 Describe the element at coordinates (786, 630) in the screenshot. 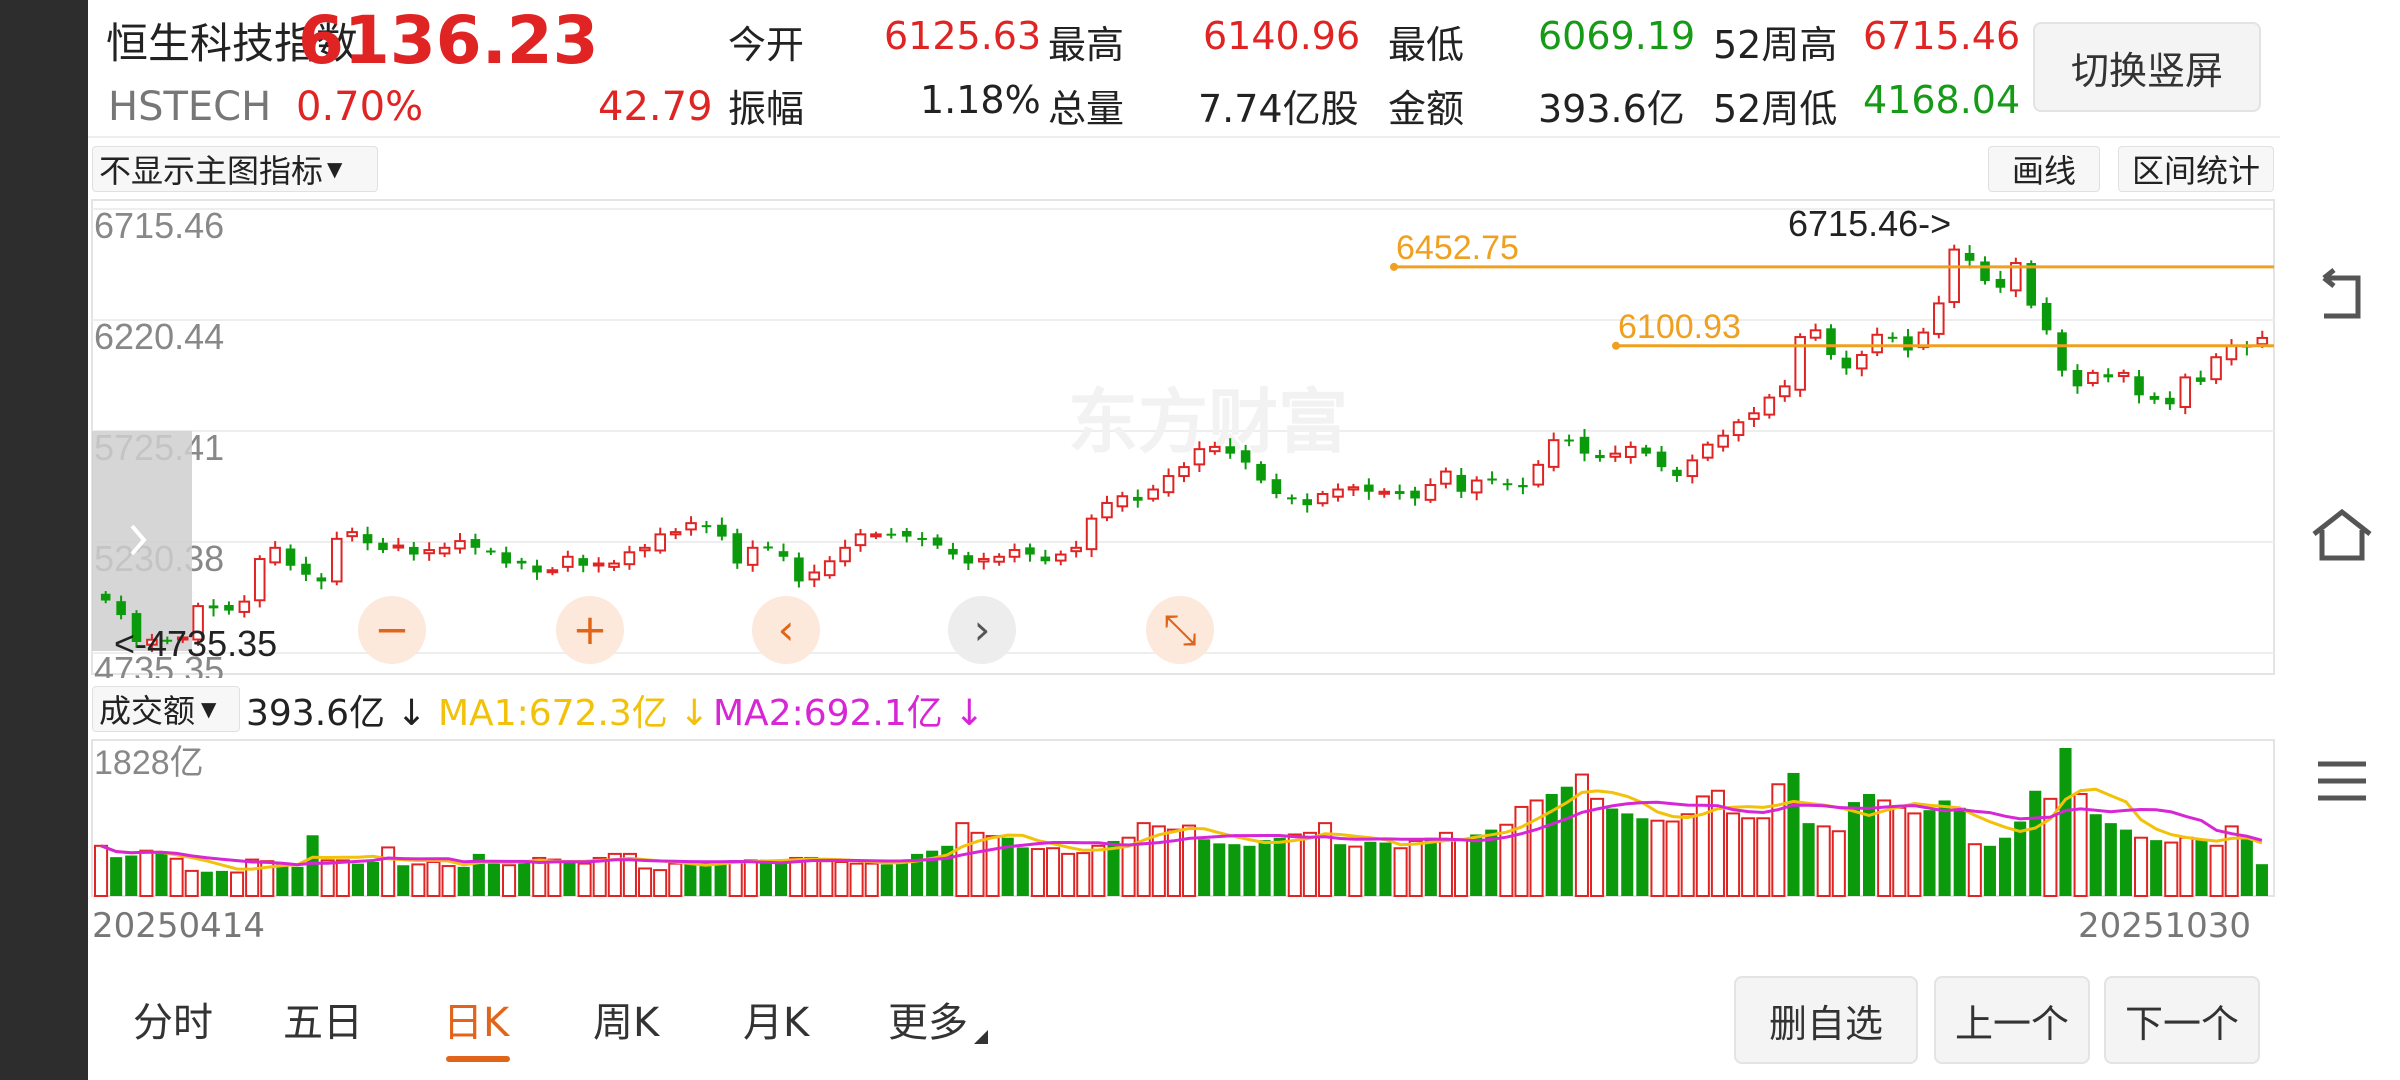

I see `chevron-left-button: ‹` at that location.